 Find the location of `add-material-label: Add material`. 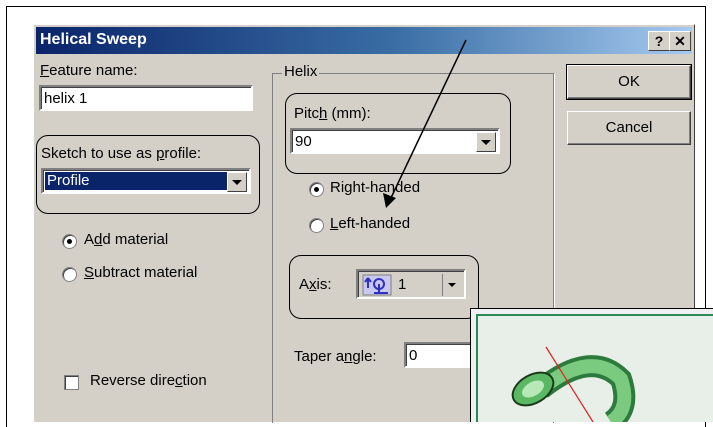

add-material-label: Add material is located at coordinates (126, 239).